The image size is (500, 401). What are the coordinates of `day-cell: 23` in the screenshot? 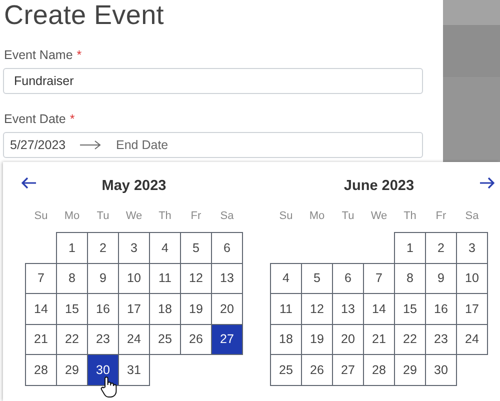 It's located at (441, 339).